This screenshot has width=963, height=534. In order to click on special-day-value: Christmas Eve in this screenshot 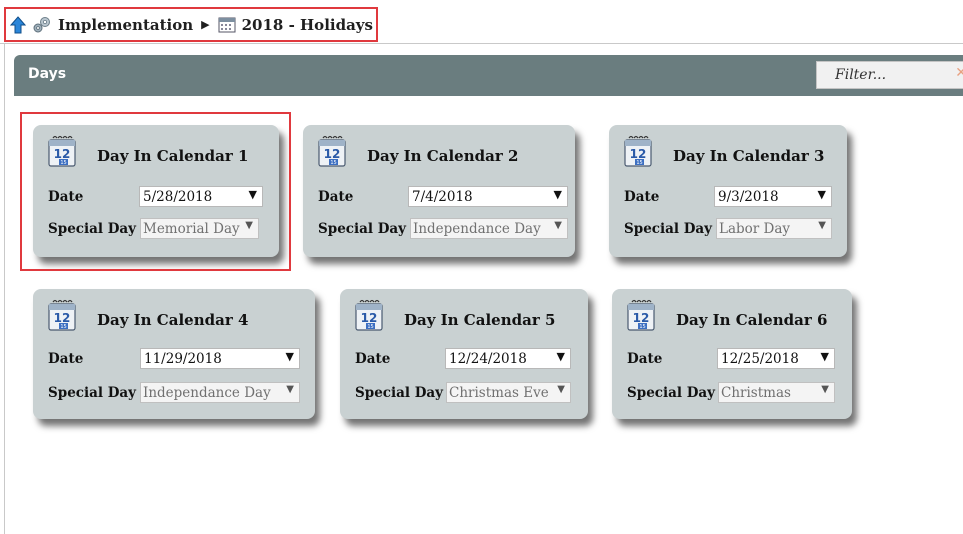, I will do `click(499, 392)`.